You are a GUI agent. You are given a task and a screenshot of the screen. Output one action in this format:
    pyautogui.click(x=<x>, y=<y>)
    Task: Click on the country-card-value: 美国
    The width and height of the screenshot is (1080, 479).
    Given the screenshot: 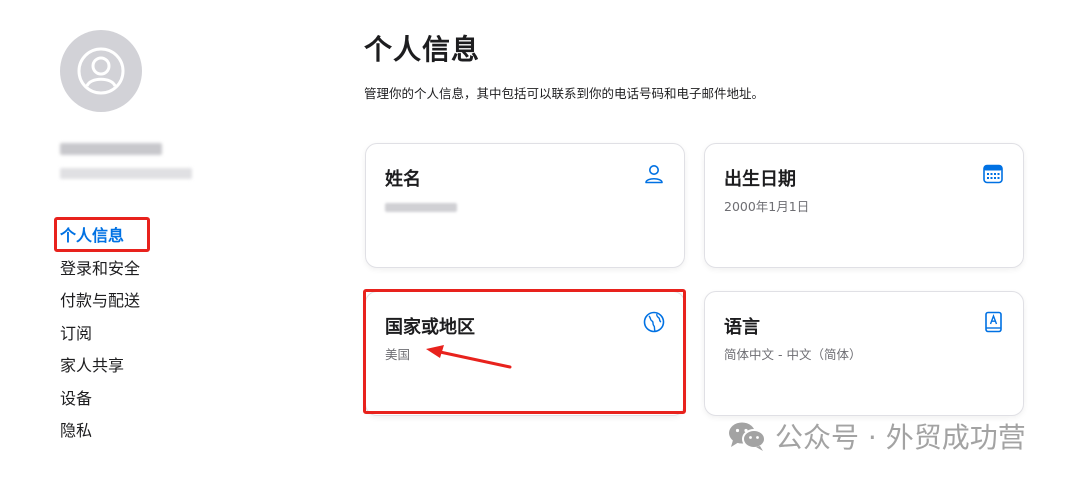 What is the action you would take?
    pyautogui.click(x=398, y=354)
    